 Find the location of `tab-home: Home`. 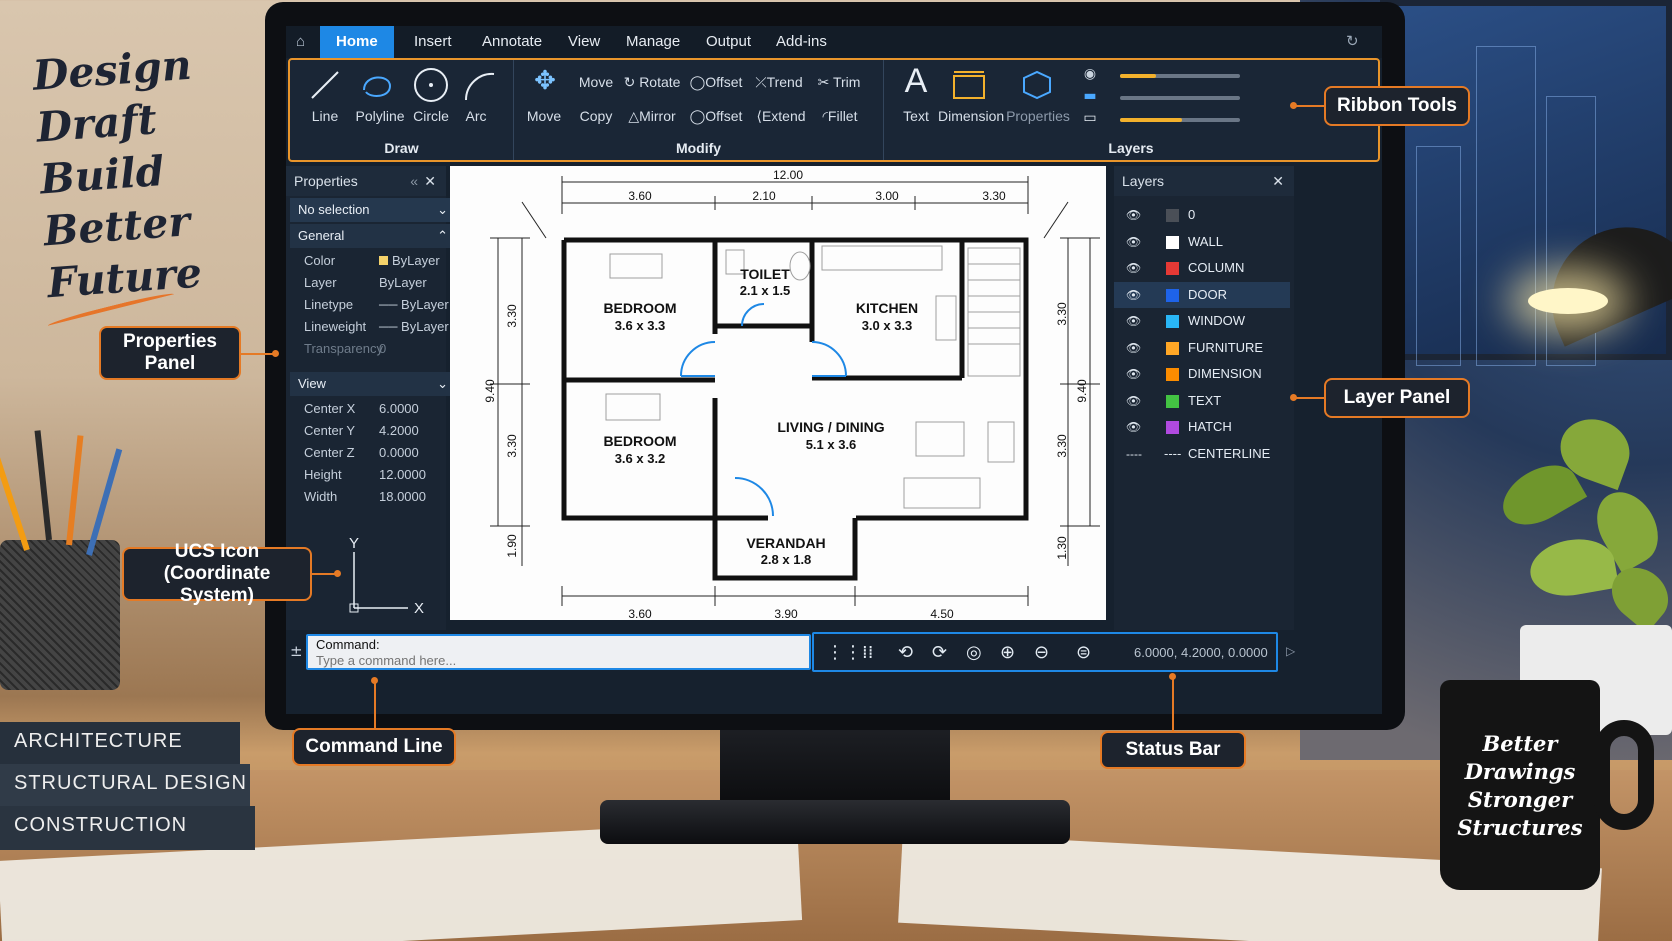

tab-home: Home is located at coordinates (357, 42).